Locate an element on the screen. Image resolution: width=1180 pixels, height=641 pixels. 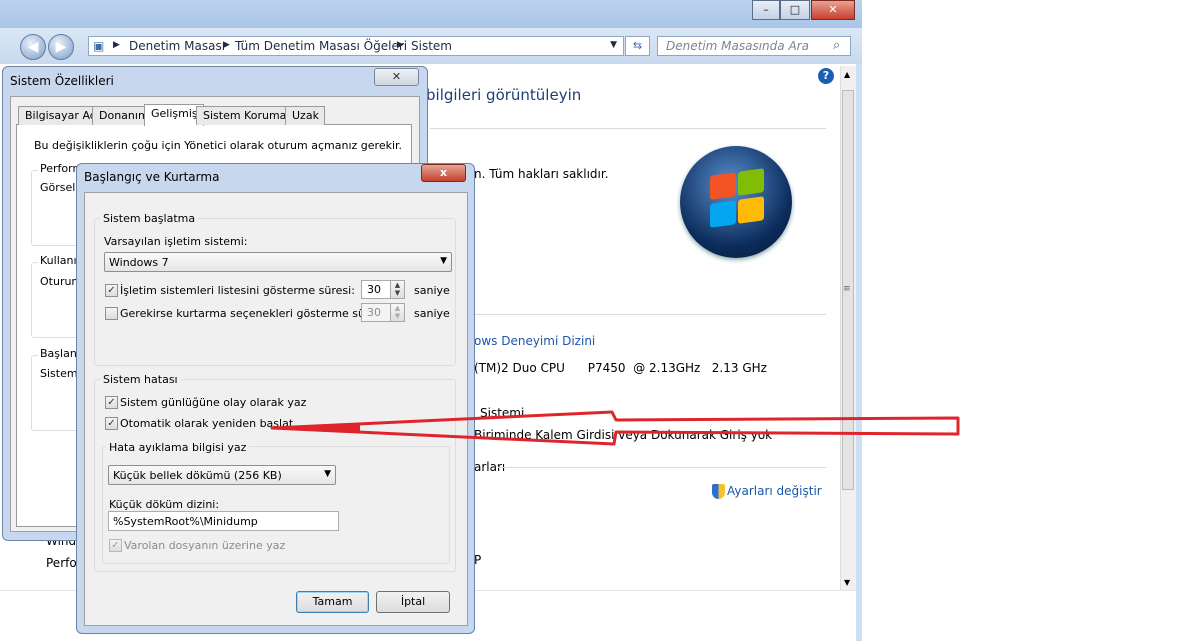
annotation-arrow is located at coordinates (615, 428).